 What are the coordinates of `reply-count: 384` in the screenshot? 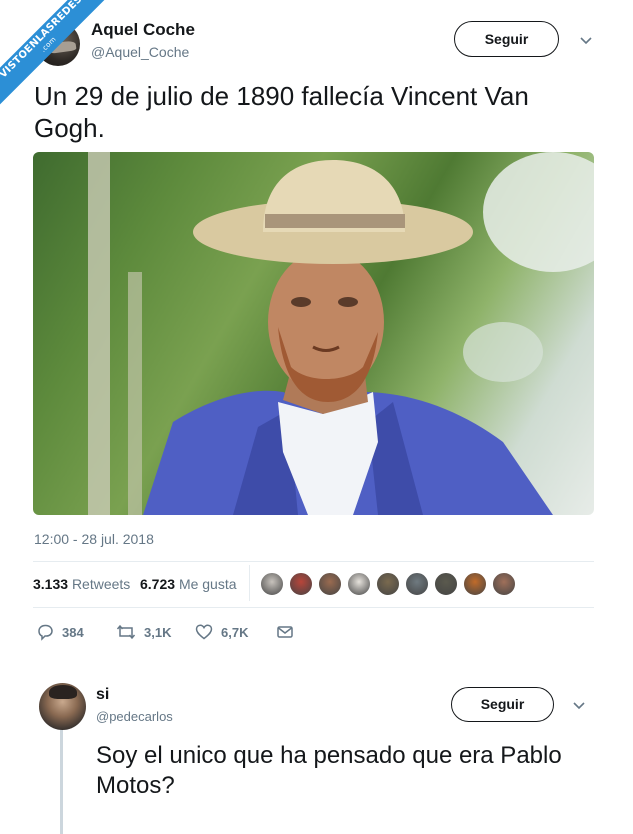 It's located at (73, 632).